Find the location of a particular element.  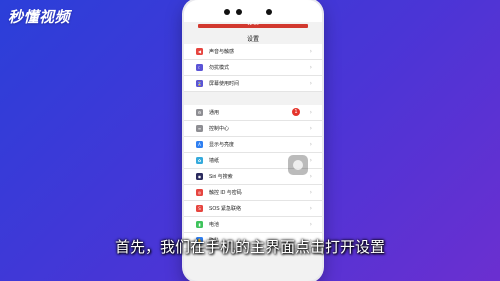

settings-row: ◎ 触控 ID 与密码 › is located at coordinates (253, 193).